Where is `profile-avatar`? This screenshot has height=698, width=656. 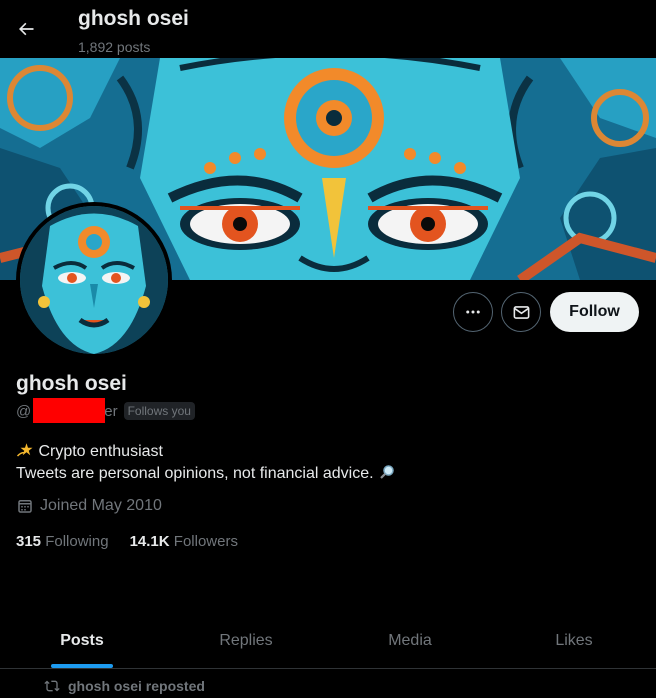 profile-avatar is located at coordinates (94, 280).